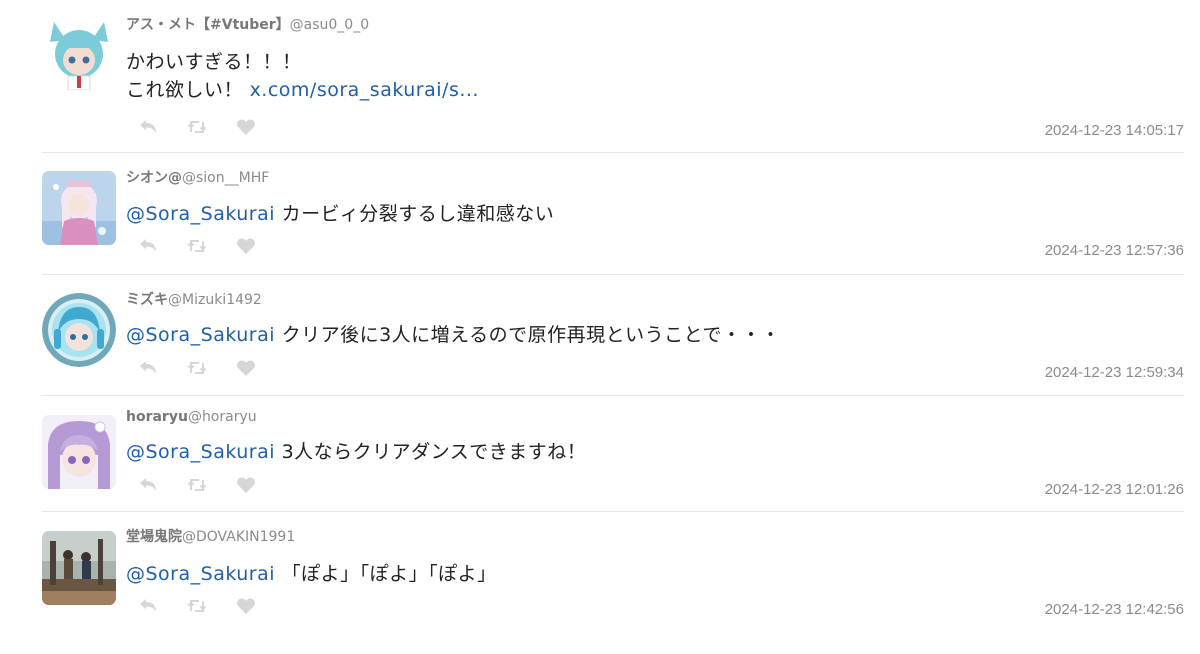 The image size is (1200, 654). I want to click on user-handle: @horaryu, so click(222, 417).